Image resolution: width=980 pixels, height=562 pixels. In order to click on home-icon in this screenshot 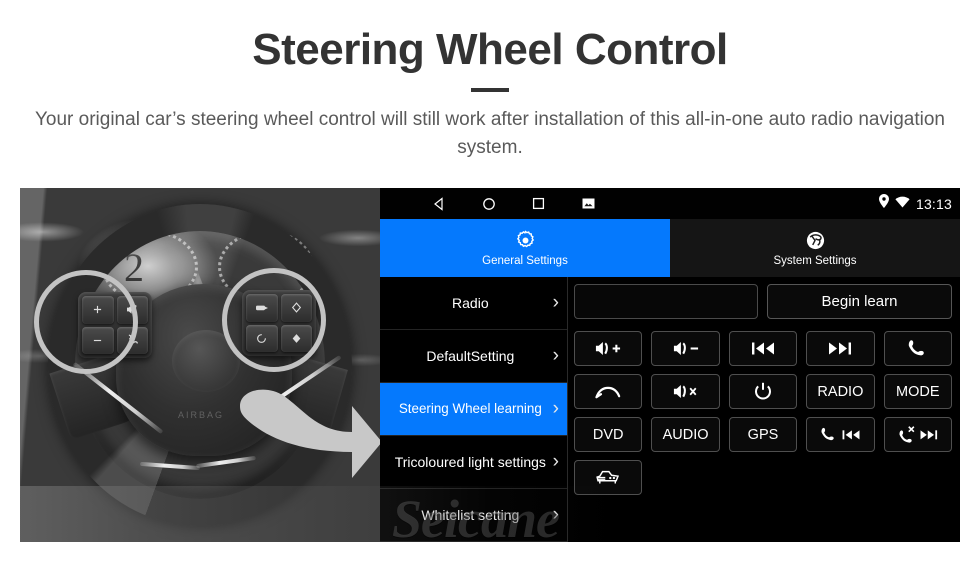, I will do `click(488, 203)`.